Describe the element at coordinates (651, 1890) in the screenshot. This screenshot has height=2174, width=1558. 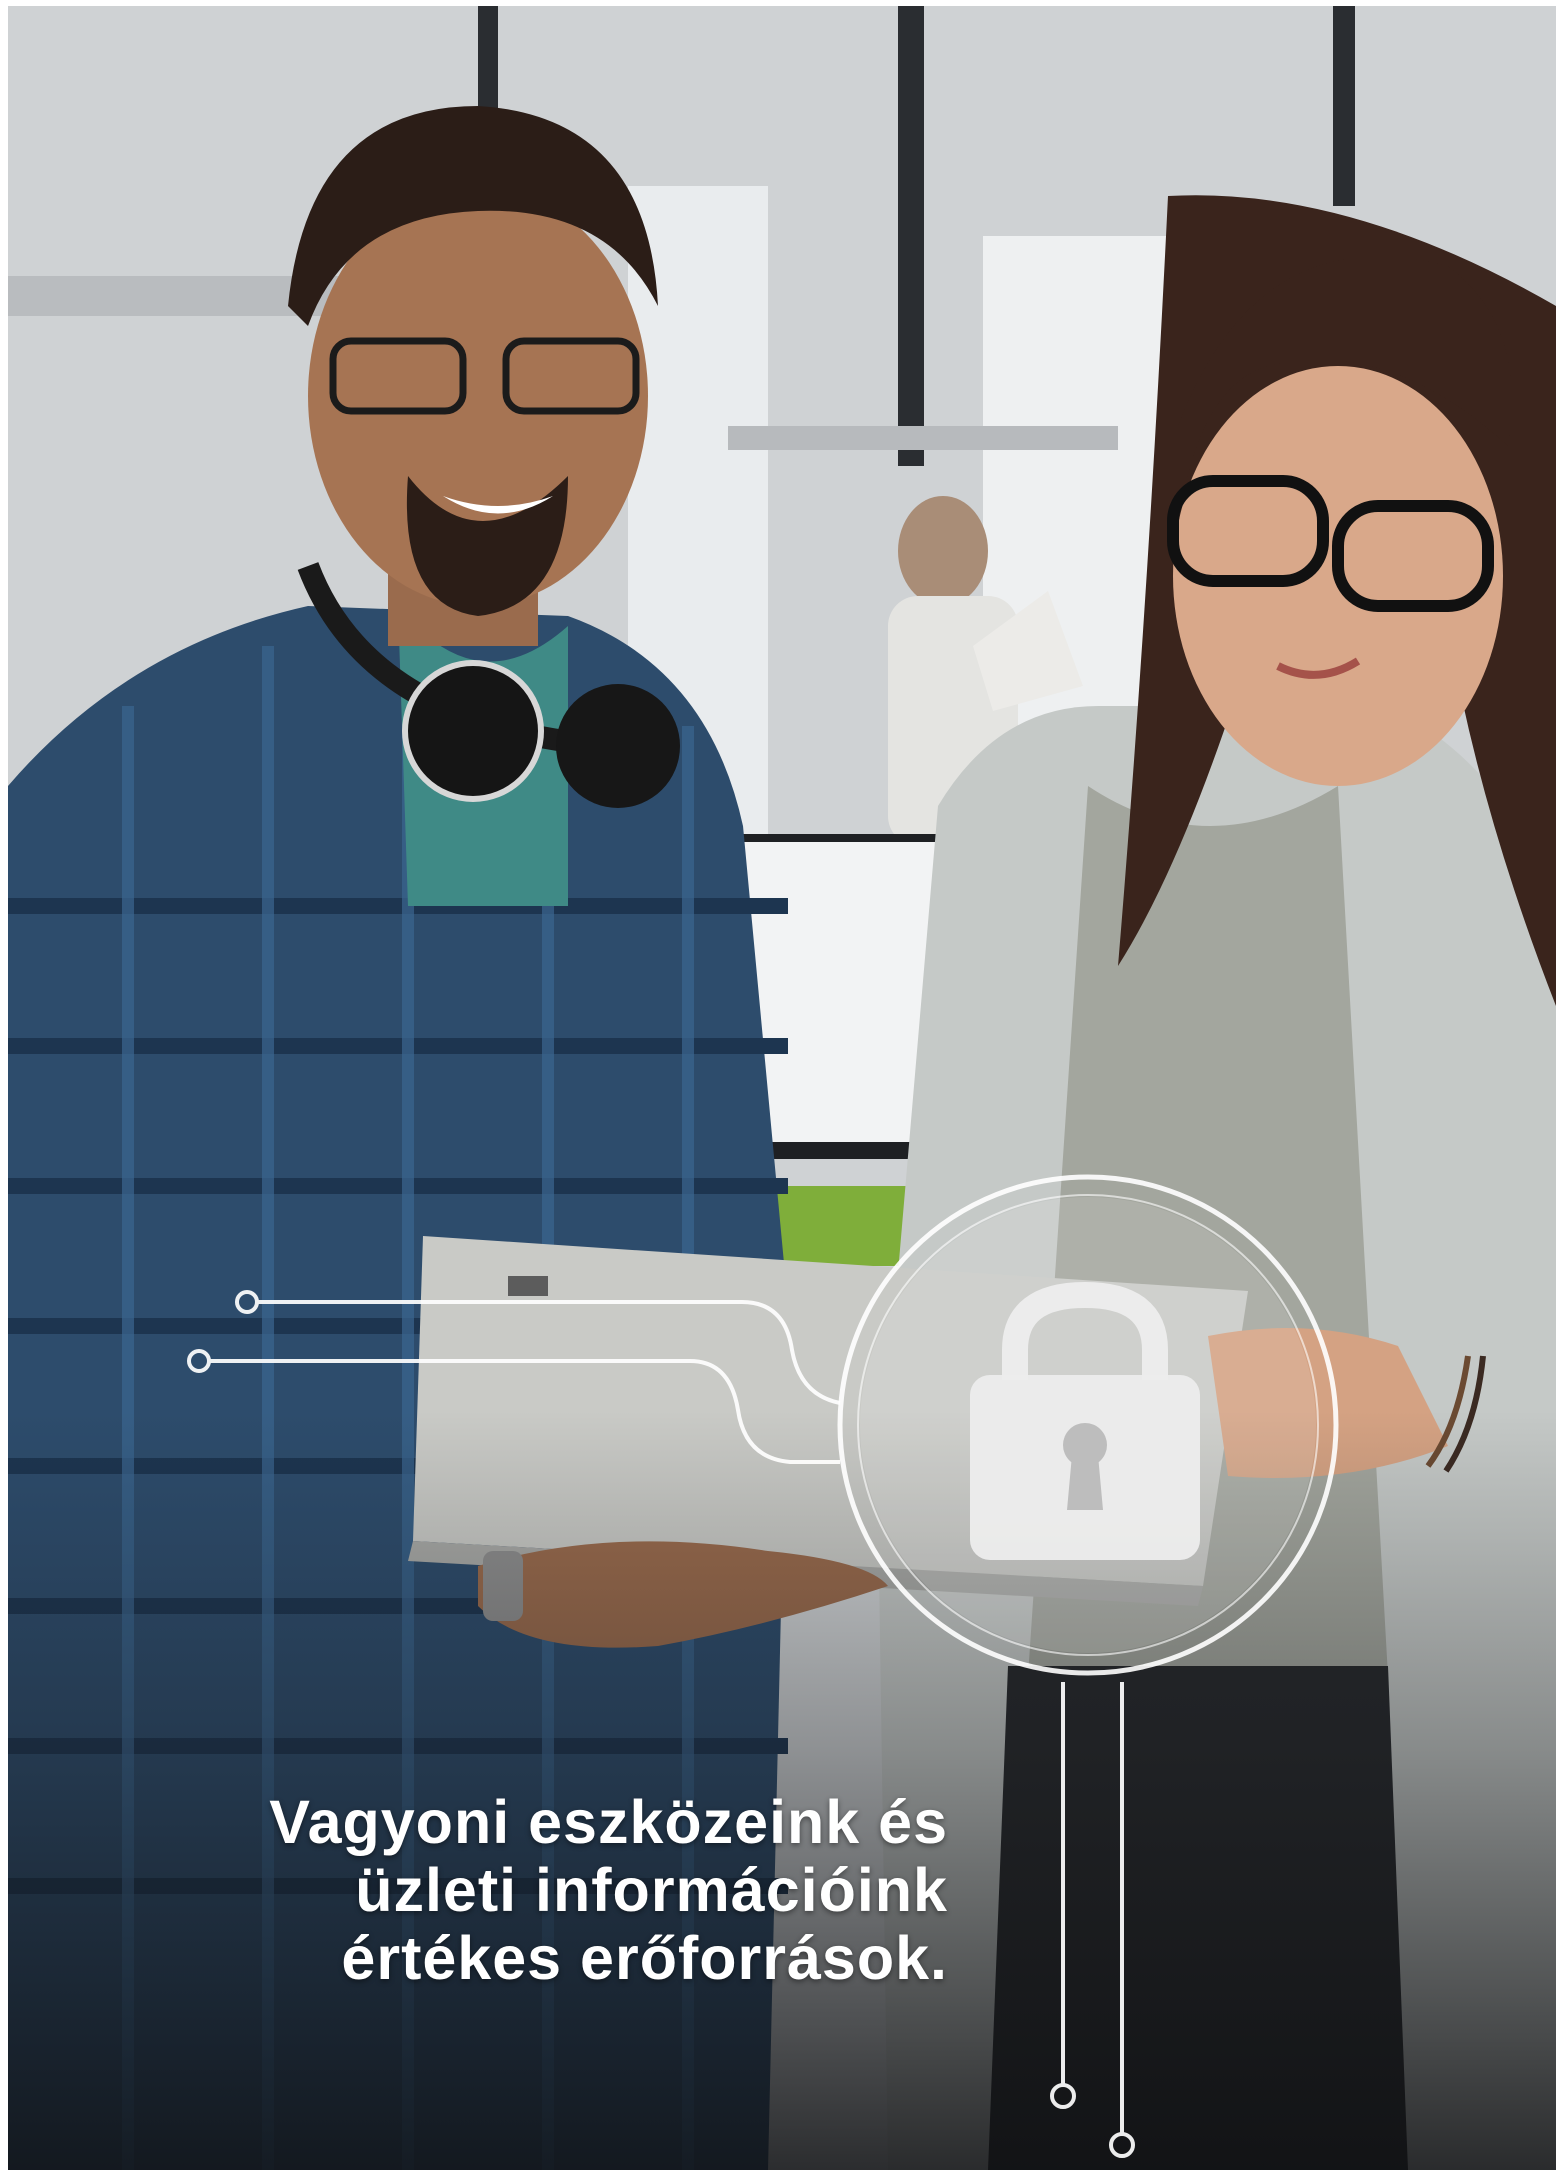
I see `headline-line-2: üzleti információink` at that location.